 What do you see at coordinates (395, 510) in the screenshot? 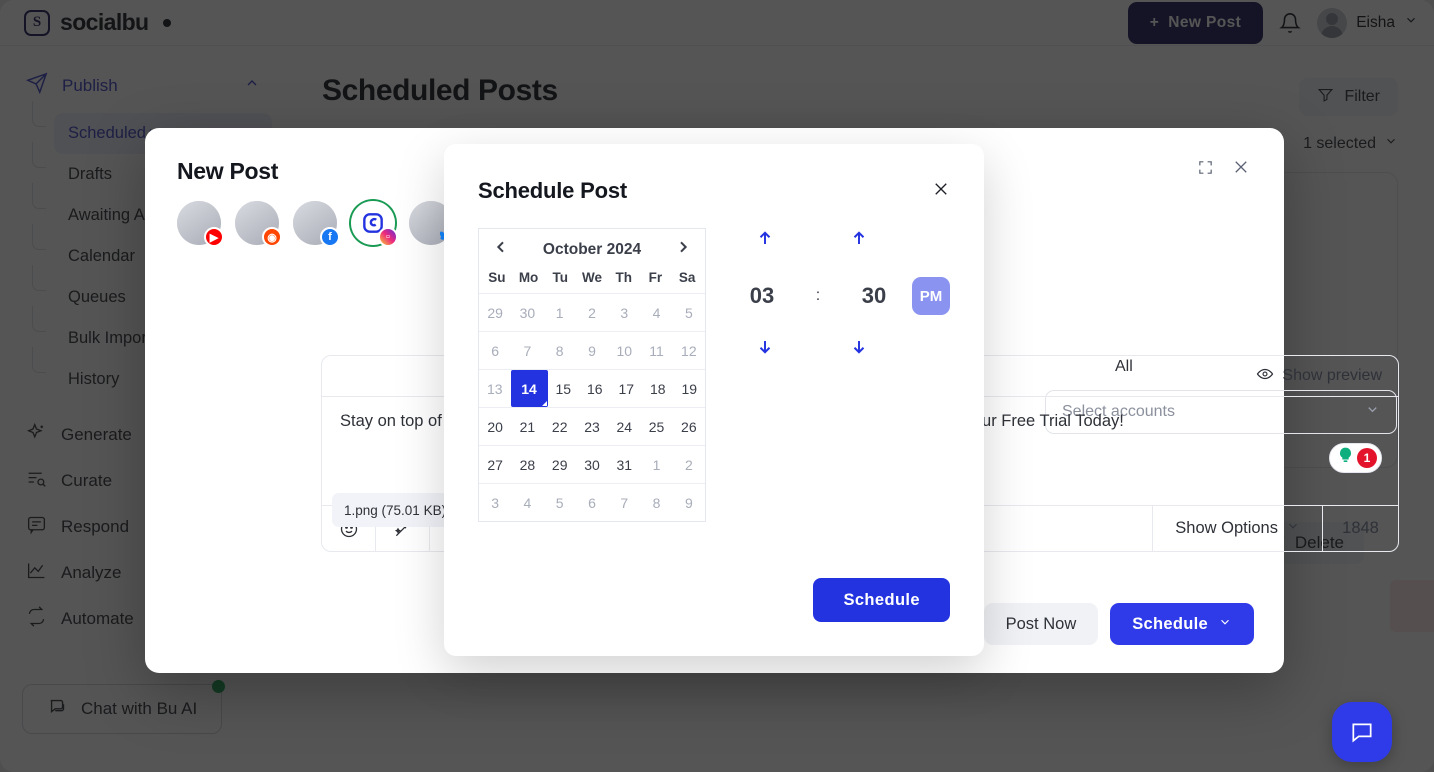
I see `attachment-name: 1.png (75.01 KB)` at bounding box center [395, 510].